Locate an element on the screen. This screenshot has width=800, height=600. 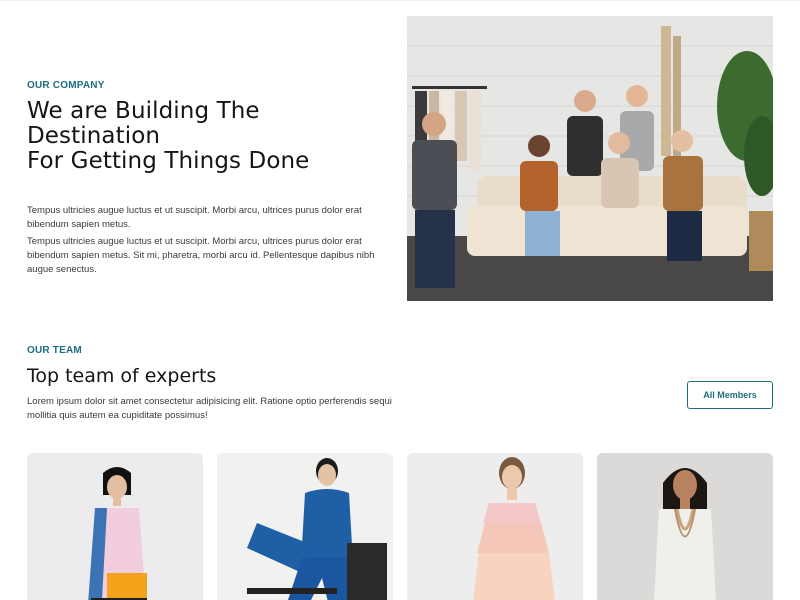
headline-line-1: We are Building The Destination is located at coordinates (143, 123).